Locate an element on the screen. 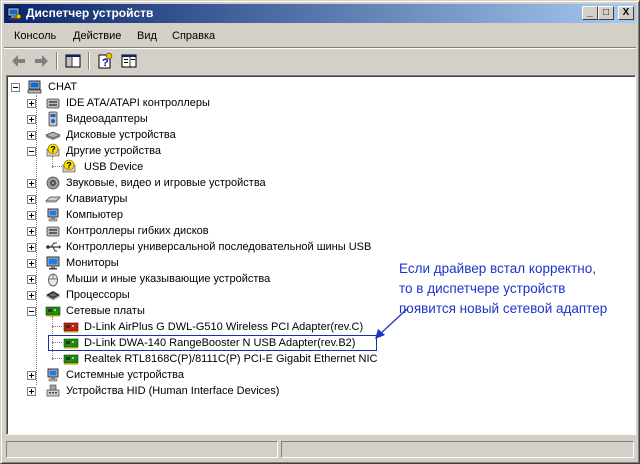  title-bar: Диспетчер устройств _ □ X is located at coordinates (320, 13).